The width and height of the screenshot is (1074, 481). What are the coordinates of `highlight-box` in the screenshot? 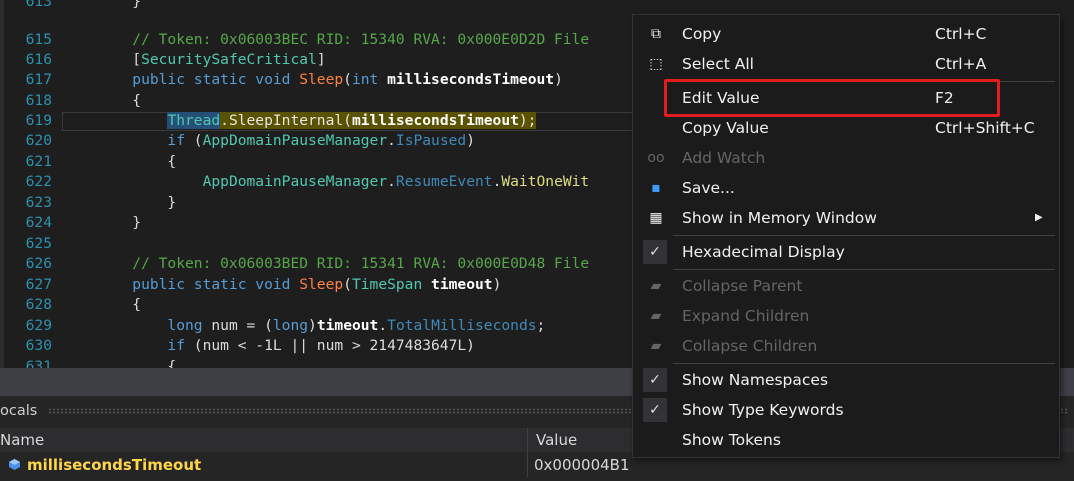 It's located at (832, 98).